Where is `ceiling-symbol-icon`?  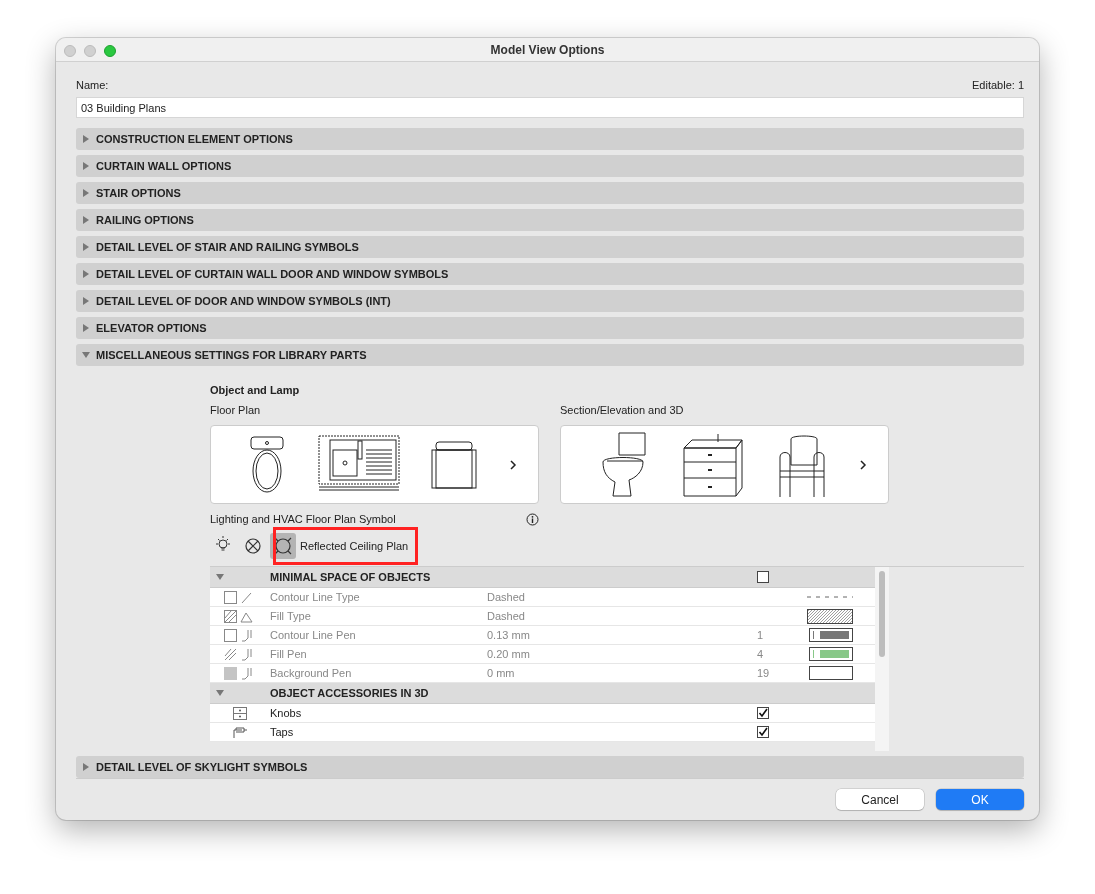
ceiling-symbol-icon is located at coordinates (283, 546).